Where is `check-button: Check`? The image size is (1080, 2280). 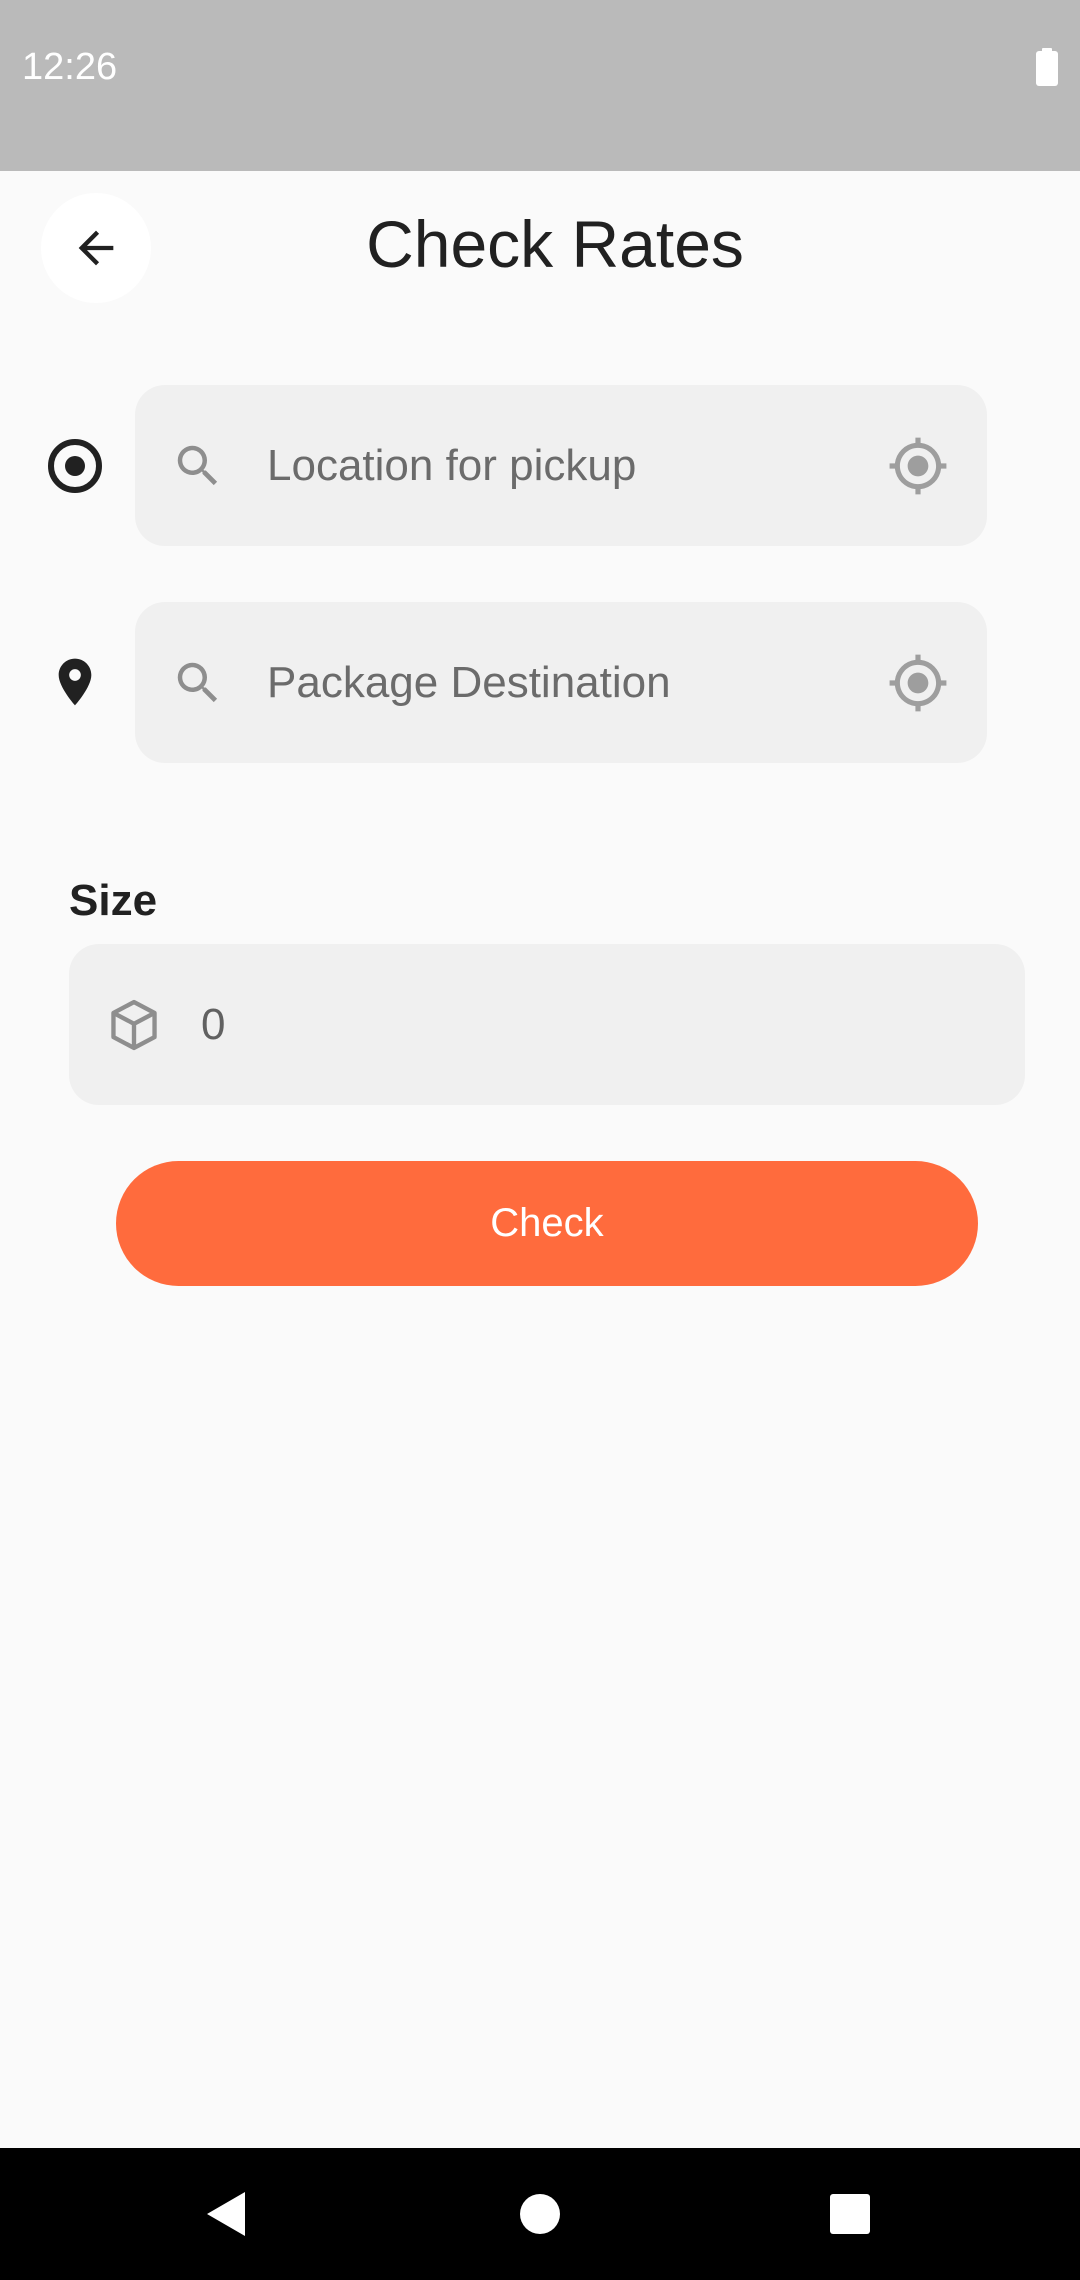
check-button: Check is located at coordinates (547, 1223).